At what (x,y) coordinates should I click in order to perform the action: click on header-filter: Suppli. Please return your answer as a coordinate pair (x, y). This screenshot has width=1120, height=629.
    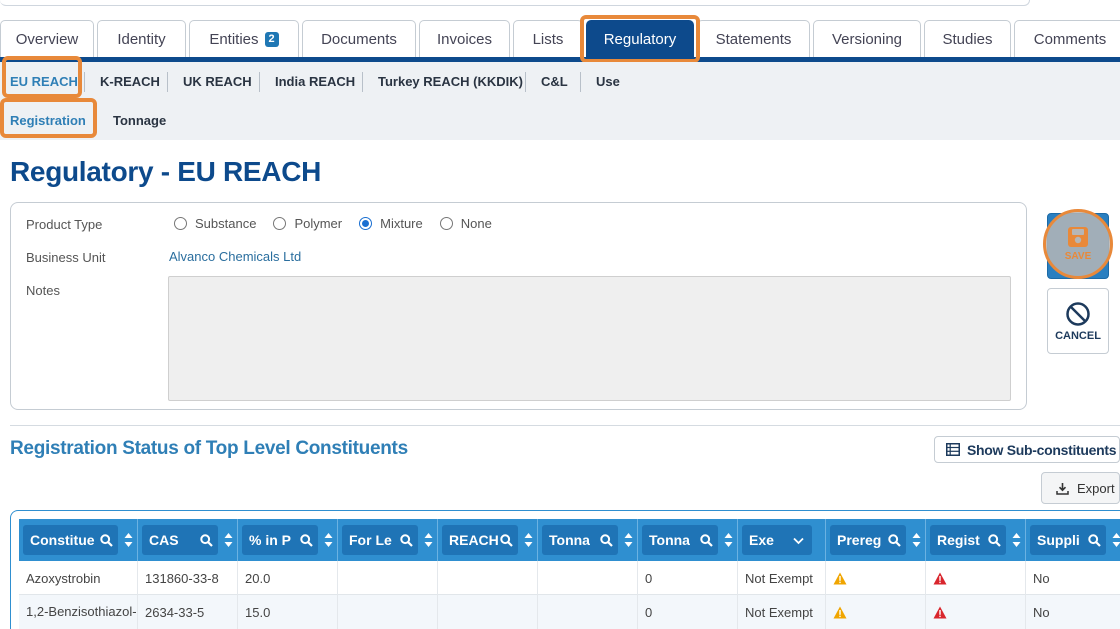
    Looking at the image, I should click on (1068, 540).